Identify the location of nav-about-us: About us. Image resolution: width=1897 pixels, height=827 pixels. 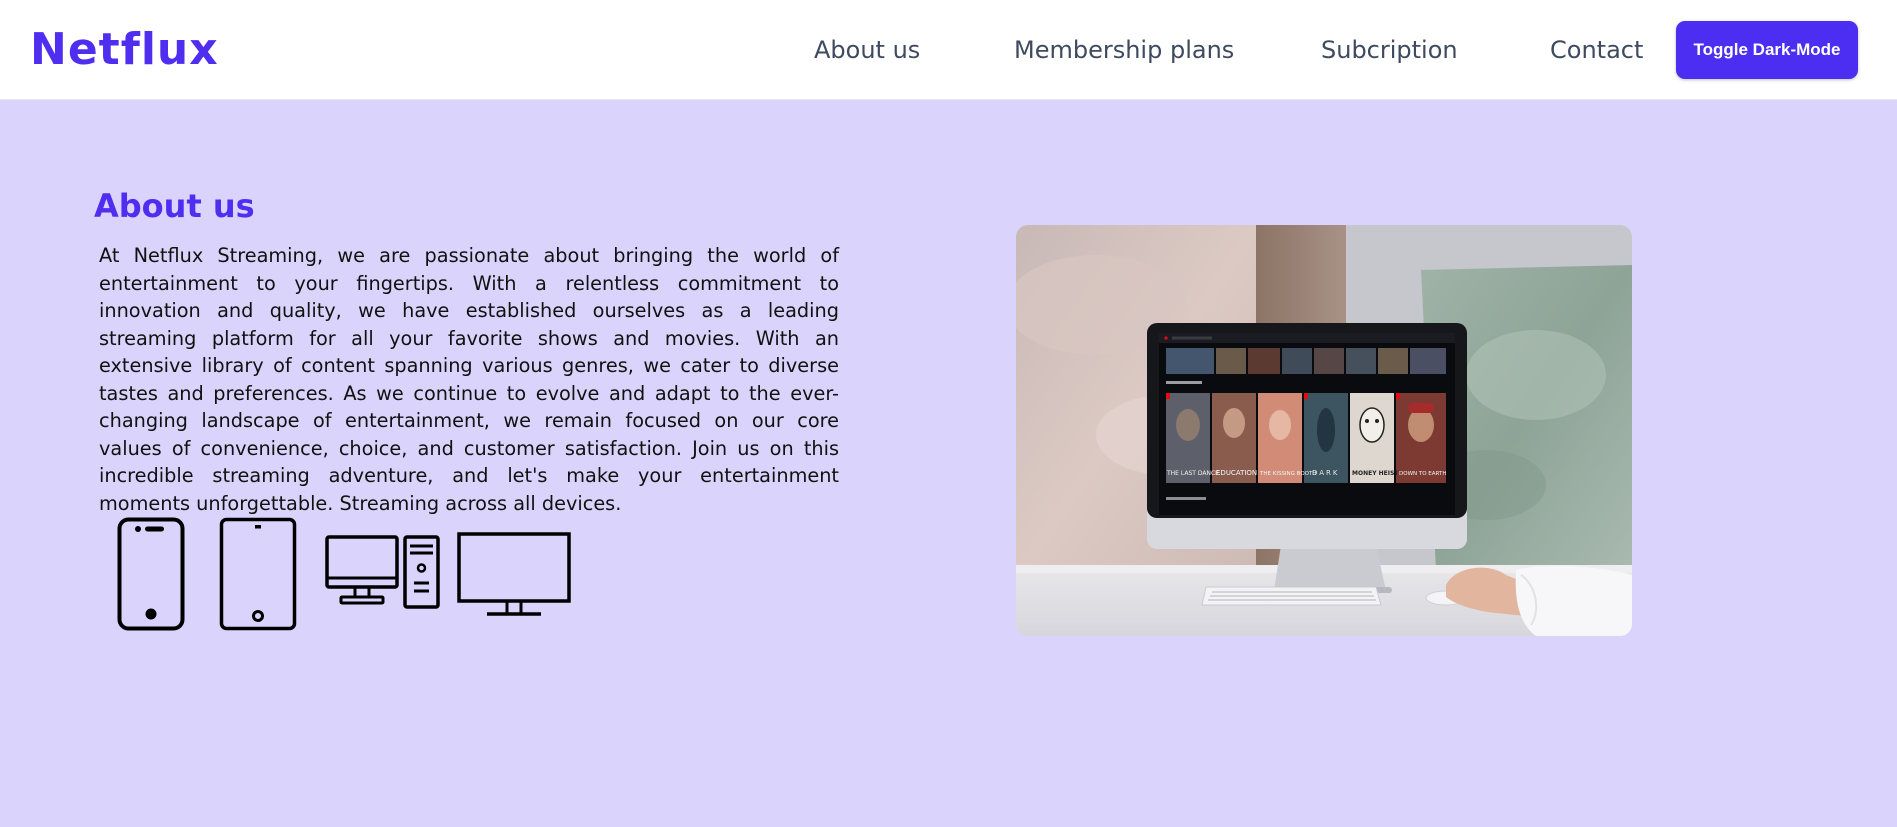
(867, 50).